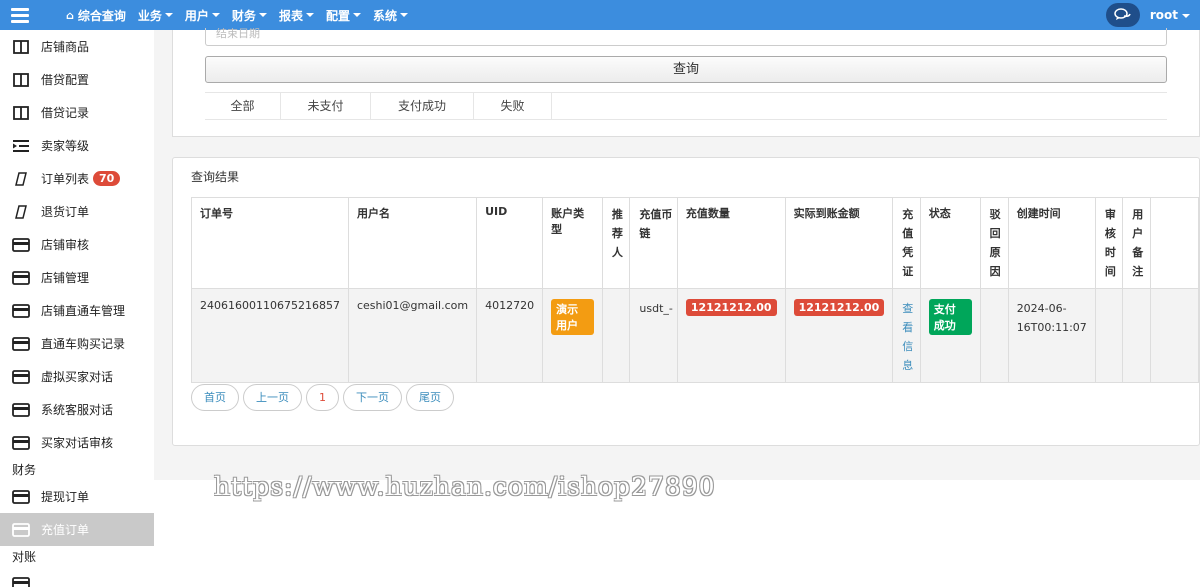 The height and width of the screenshot is (587, 1200). I want to click on prev-page-button: 上一页, so click(272, 397).